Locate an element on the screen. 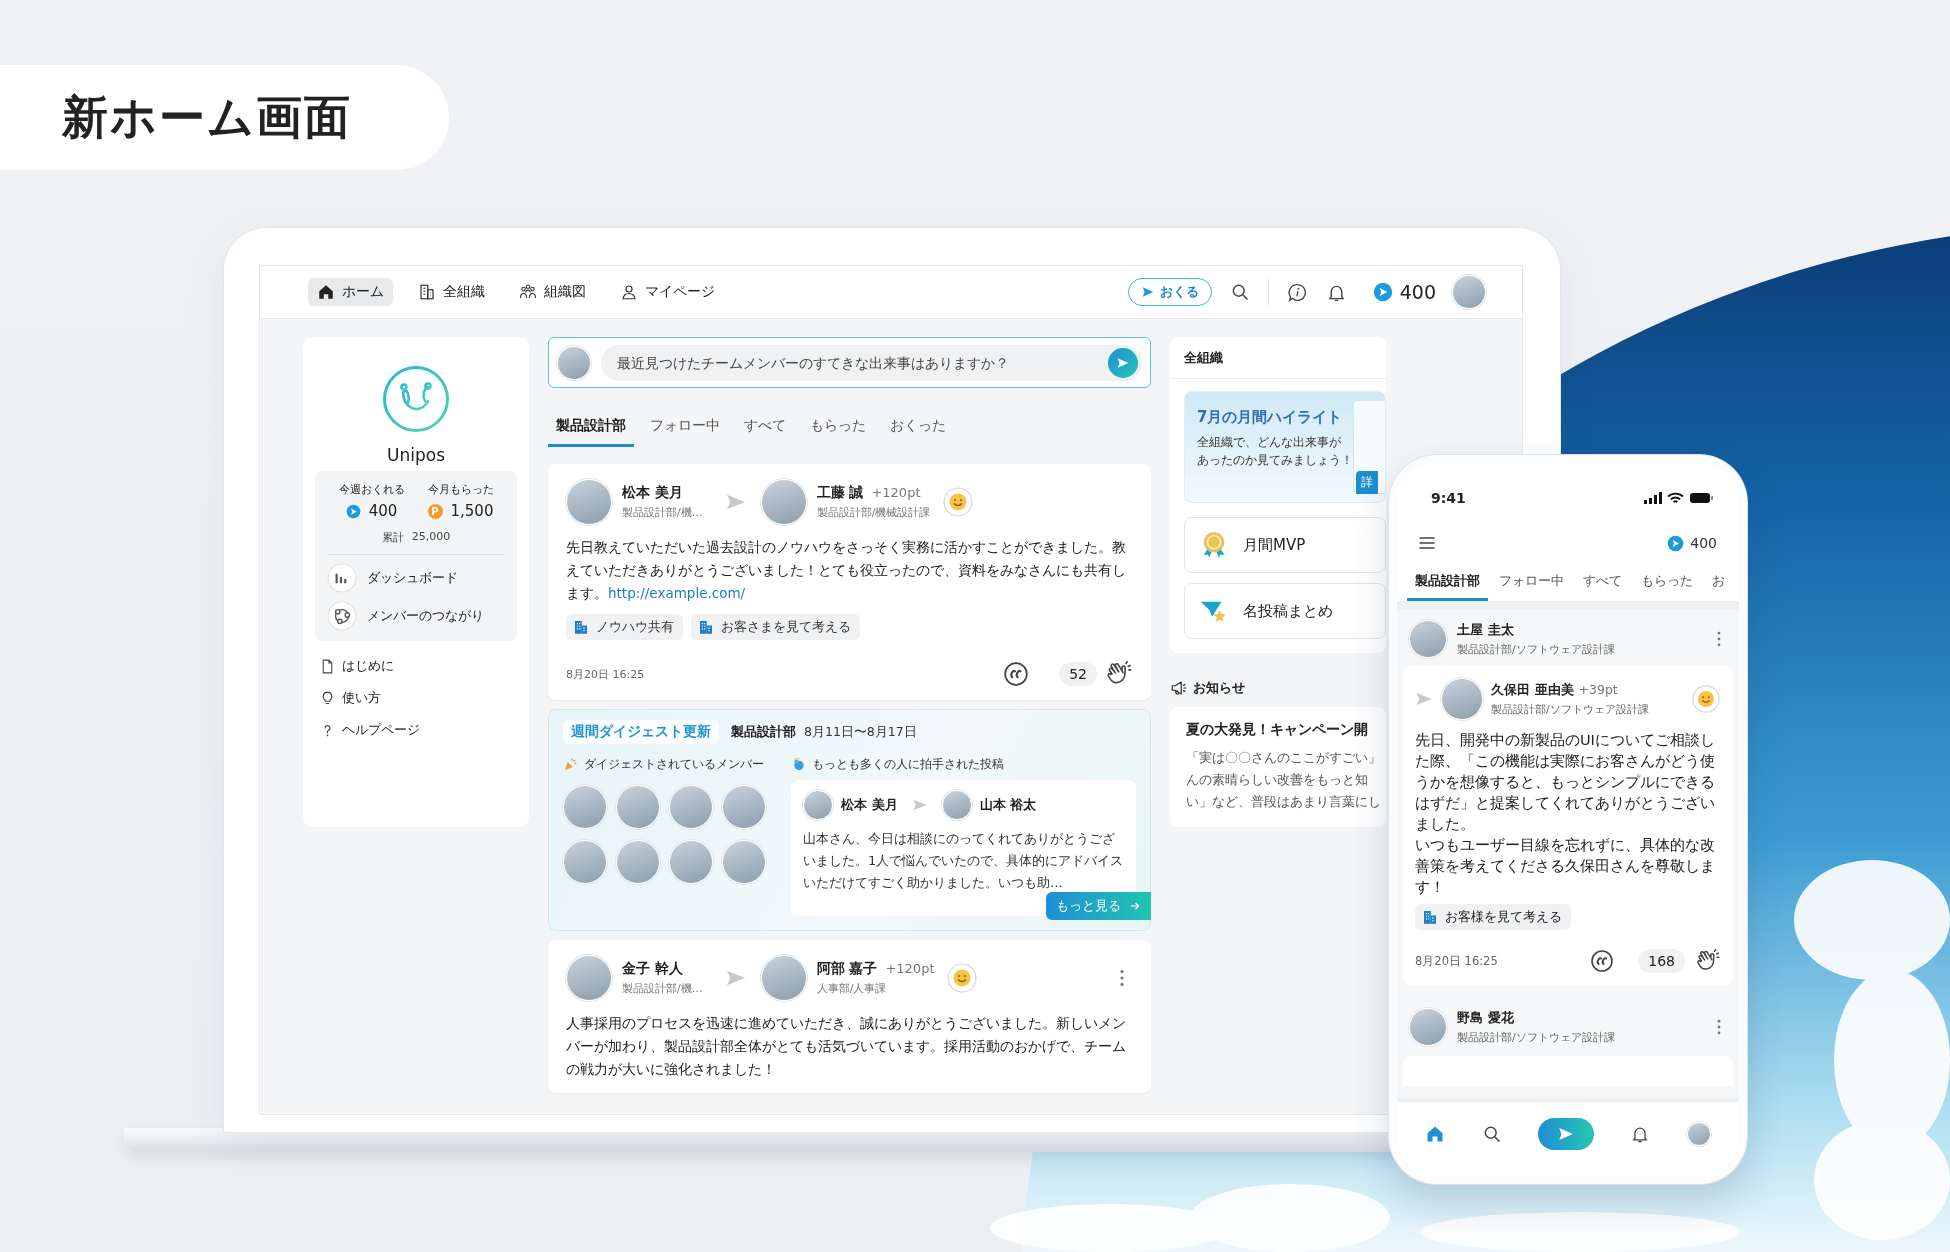 The image size is (1950, 1252). stat-label: 累計 is located at coordinates (392, 537).